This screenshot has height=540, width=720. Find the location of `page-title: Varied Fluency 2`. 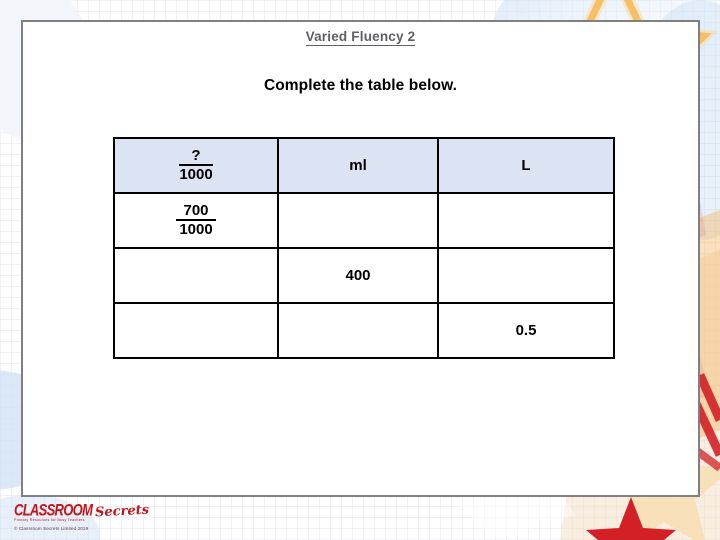

page-title: Varied Fluency 2 is located at coordinates (360, 37).